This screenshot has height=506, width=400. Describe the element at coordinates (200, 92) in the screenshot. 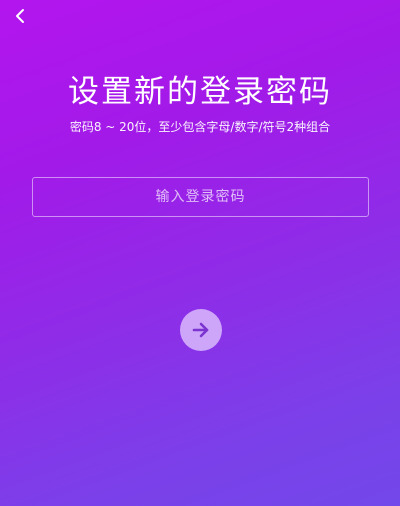

I see `page-title: 设置新的登录密码` at that location.